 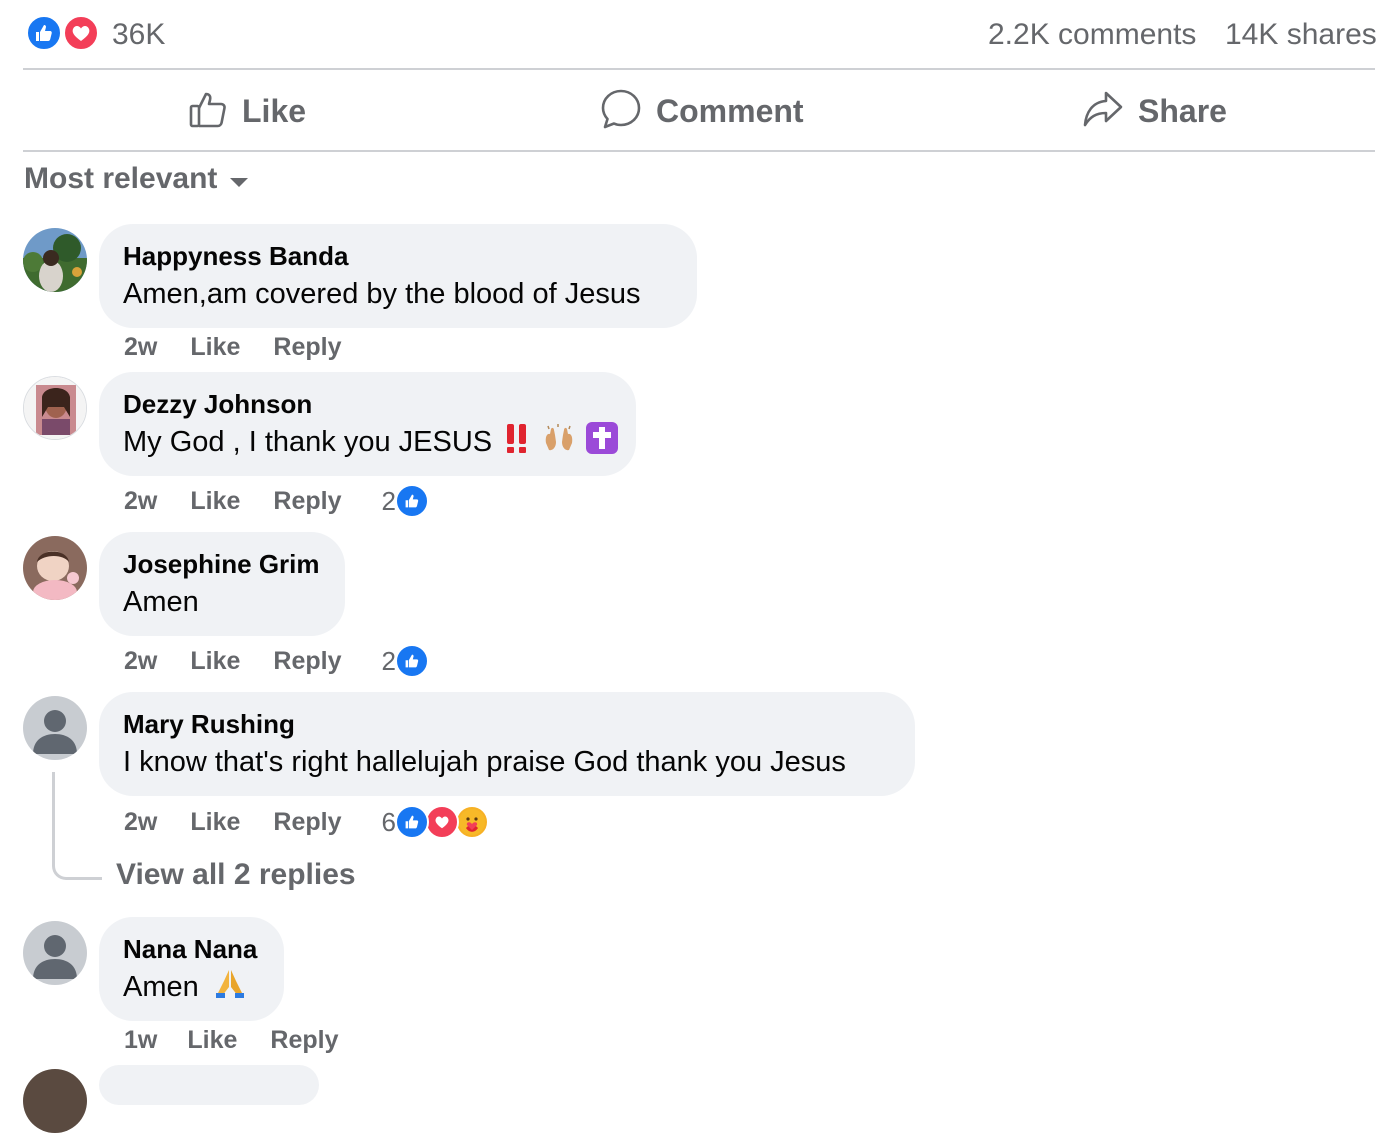 I want to click on raising-hands-icon, so click(x=559, y=443).